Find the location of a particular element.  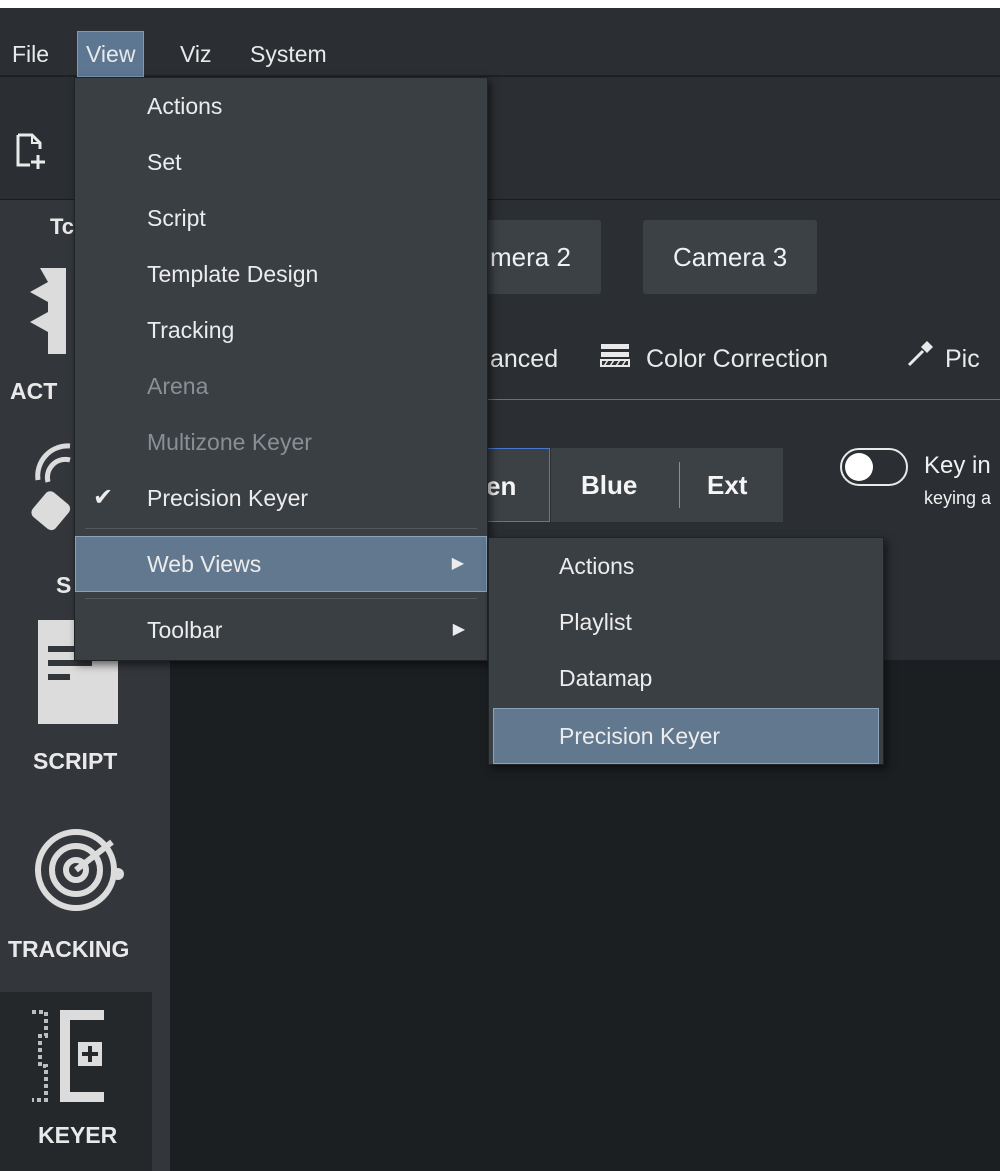

menu-system: System is located at coordinates (288, 54).